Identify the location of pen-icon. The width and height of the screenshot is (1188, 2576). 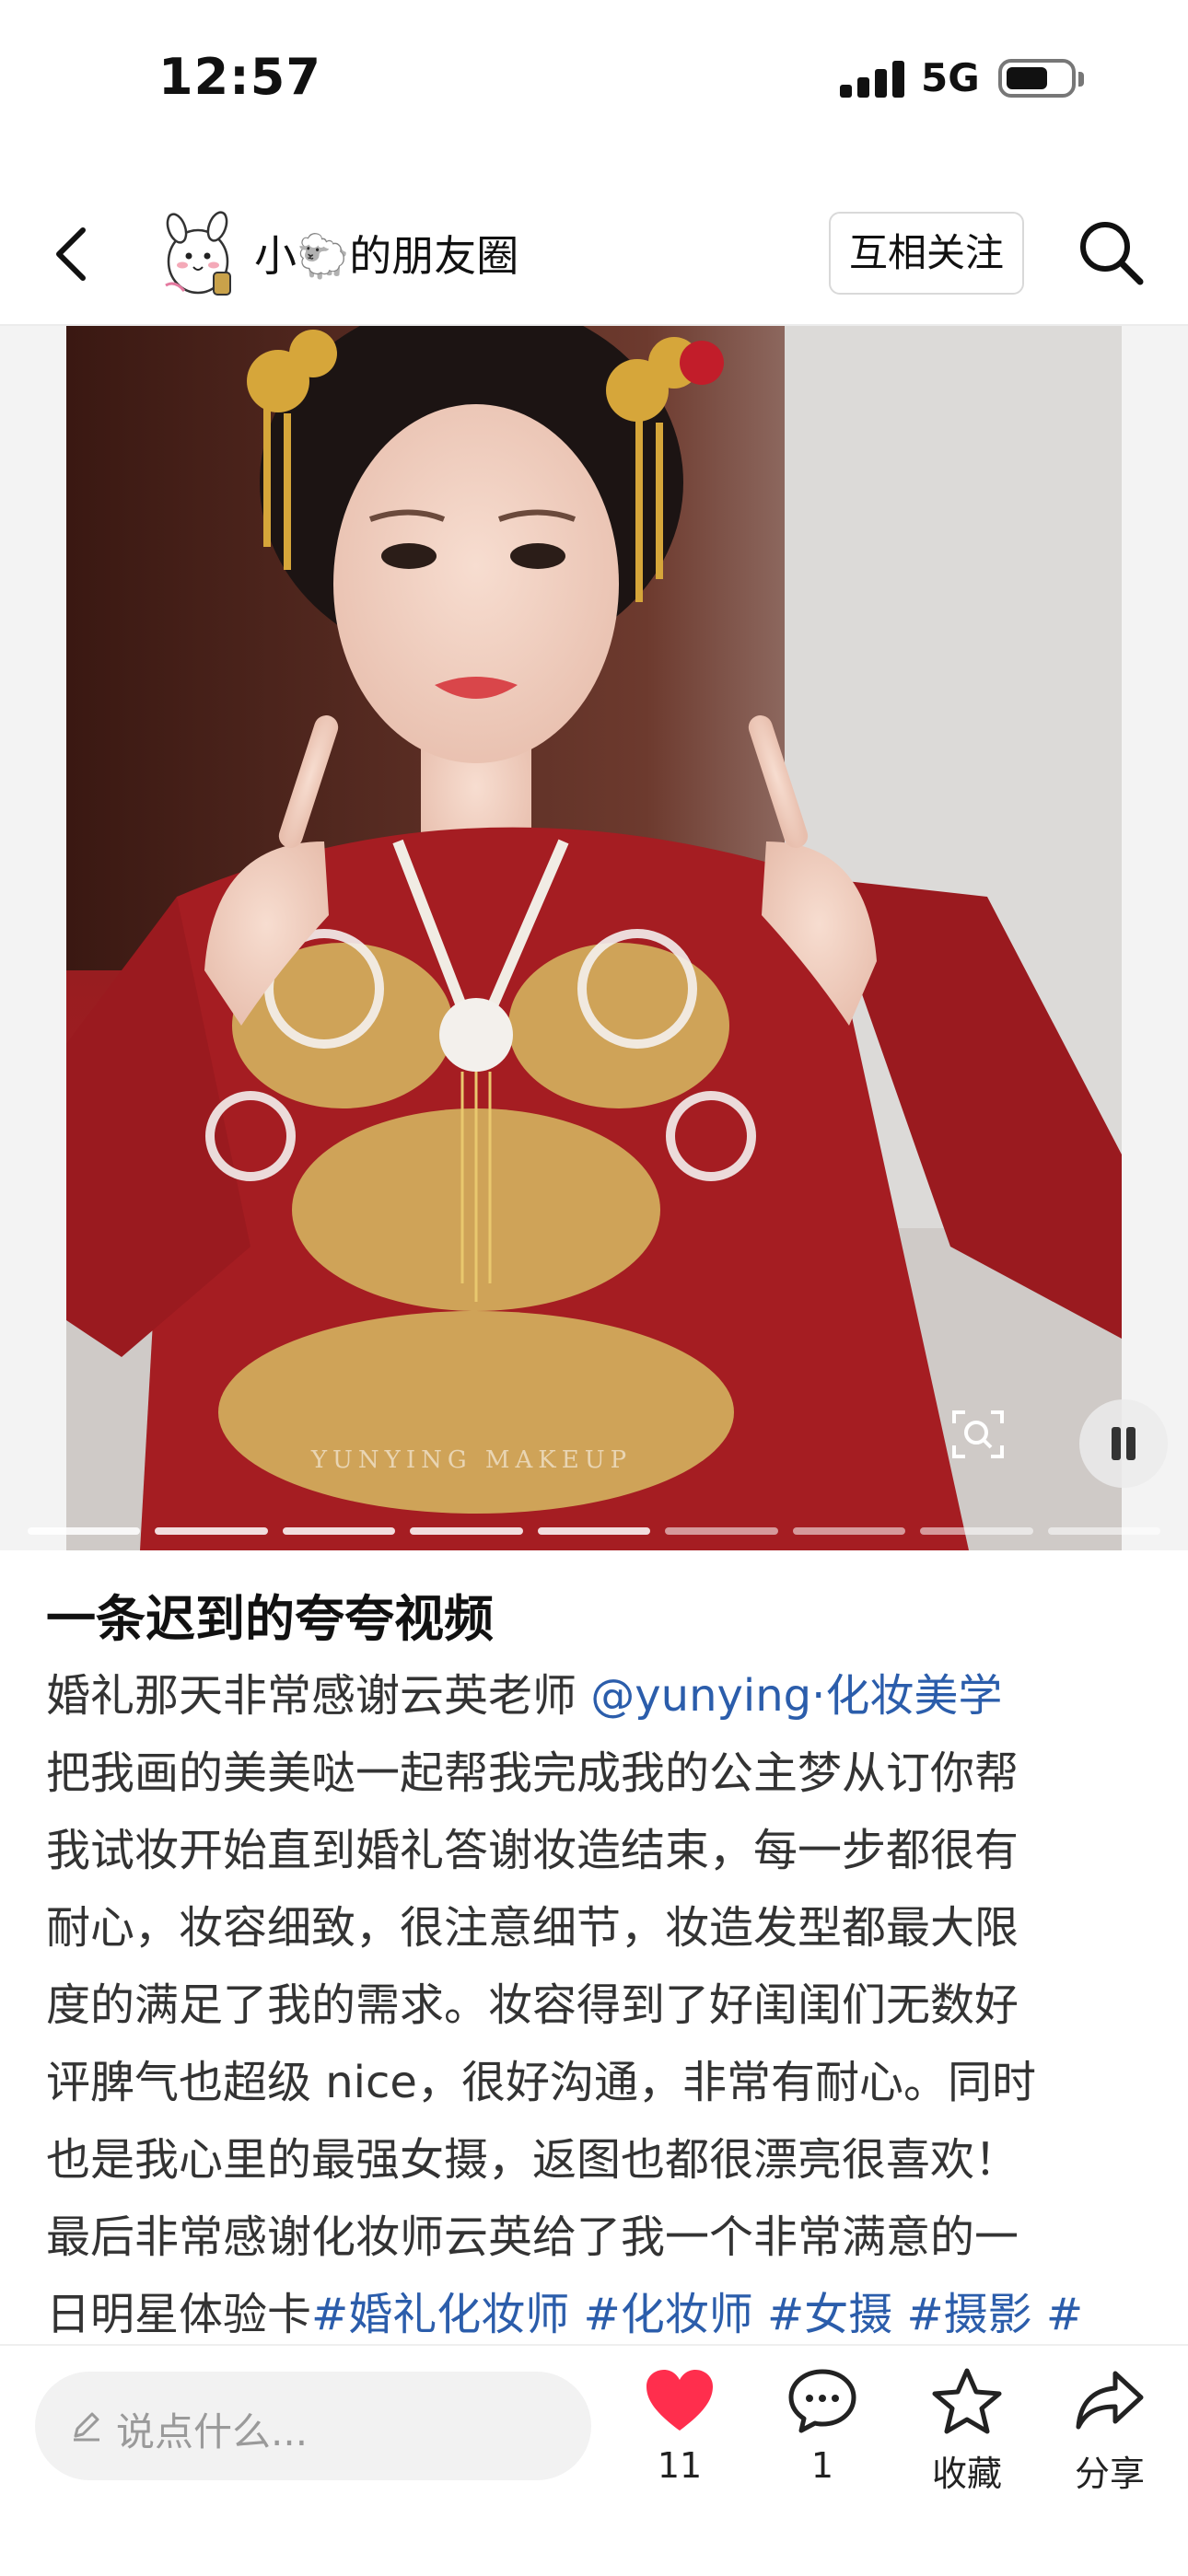
(86, 2427).